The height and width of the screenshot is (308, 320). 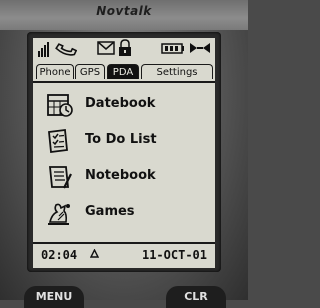 I want to click on phone-handset-icon, so click(x=66, y=49).